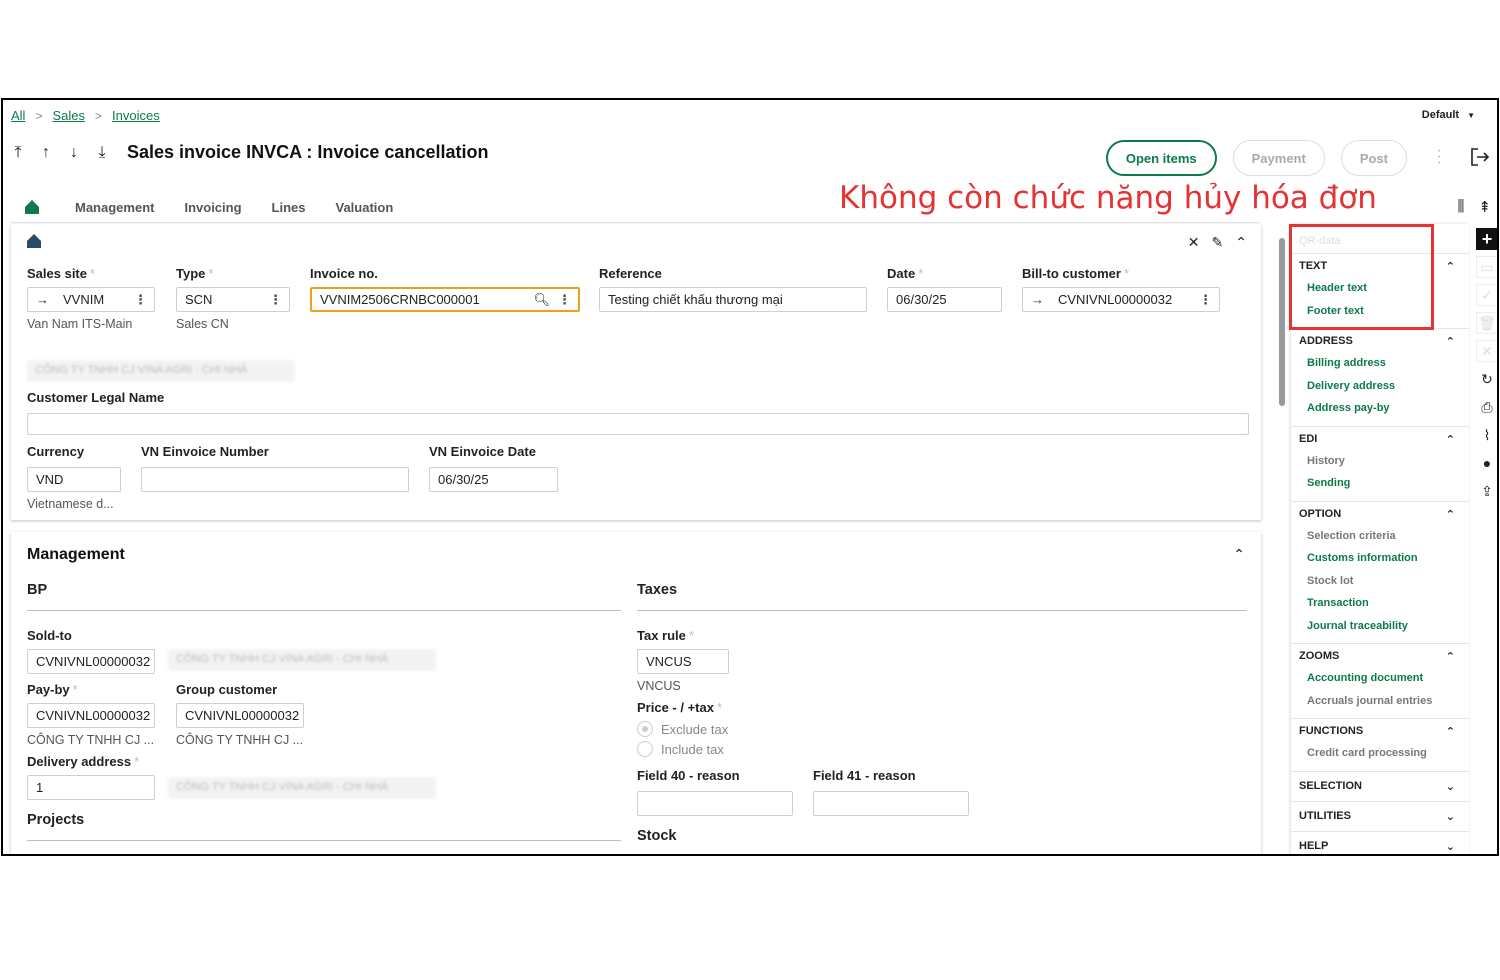 The image size is (1500, 980). What do you see at coordinates (1486, 323) in the screenshot?
I see `delete-icon: 🗑︎` at bounding box center [1486, 323].